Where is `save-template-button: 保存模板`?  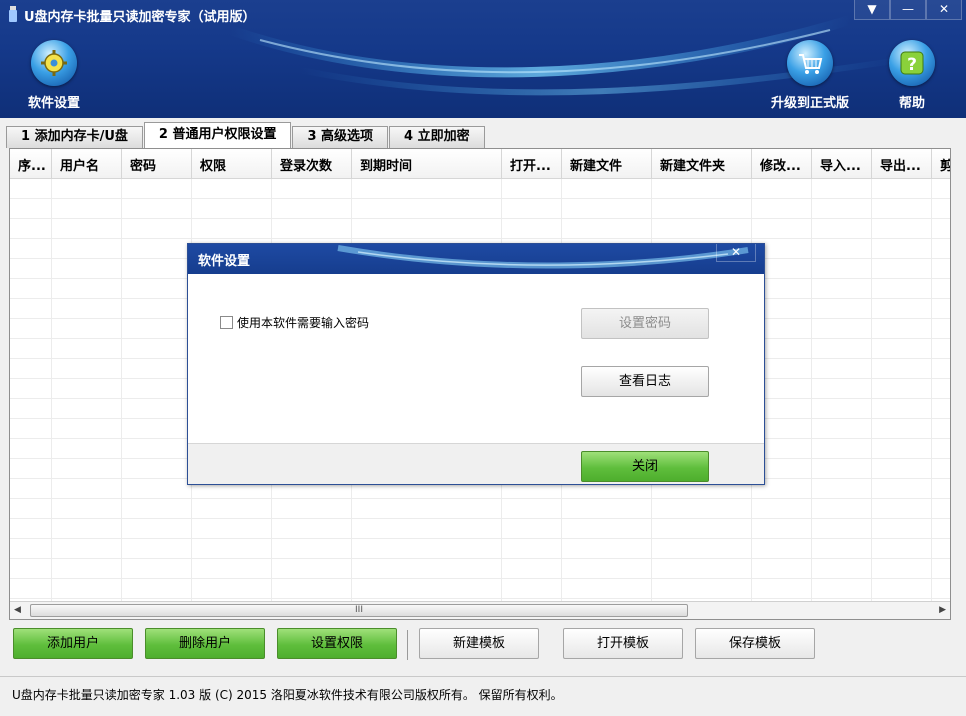 save-template-button: 保存模板 is located at coordinates (755, 643).